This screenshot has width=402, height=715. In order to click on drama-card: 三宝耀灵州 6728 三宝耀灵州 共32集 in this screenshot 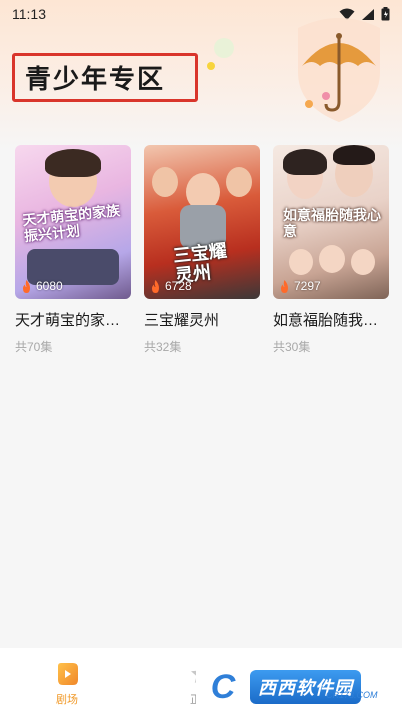, I will do `click(202, 250)`.